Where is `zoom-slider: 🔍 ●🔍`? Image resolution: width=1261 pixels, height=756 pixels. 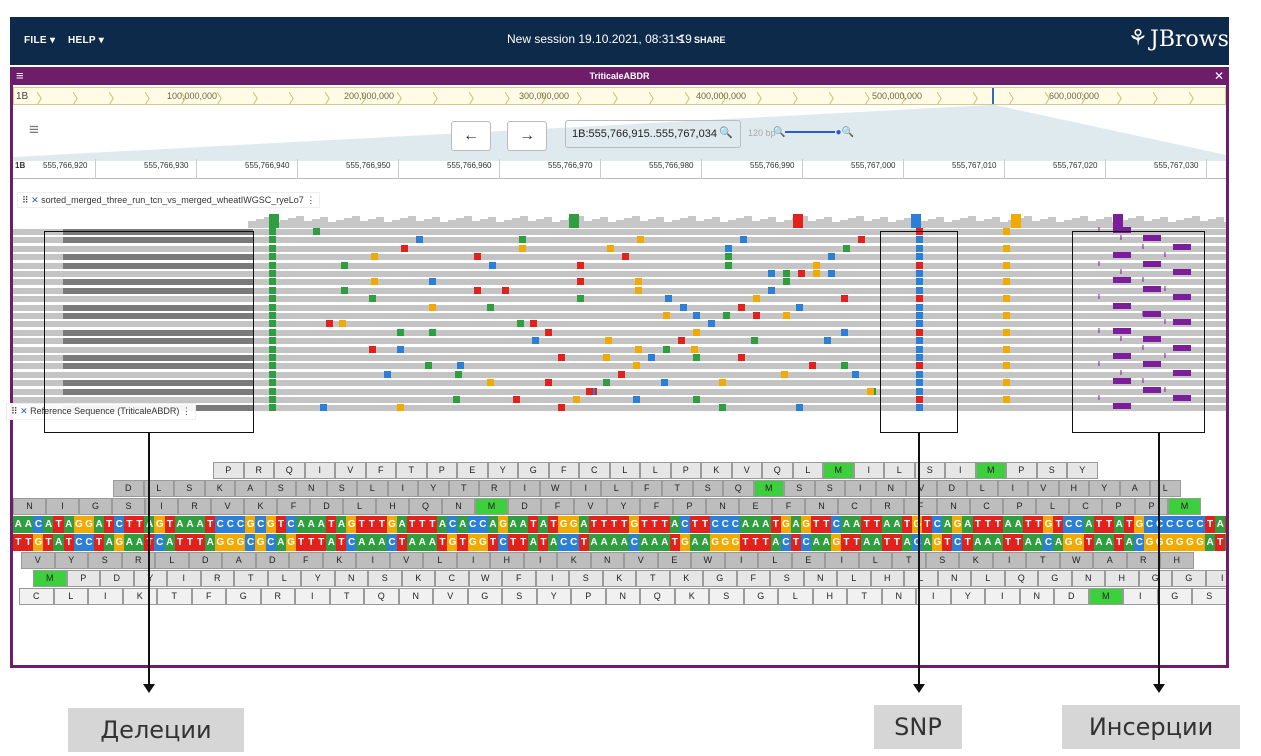
zoom-slider: 🔍 ●🔍 is located at coordinates (813, 132).